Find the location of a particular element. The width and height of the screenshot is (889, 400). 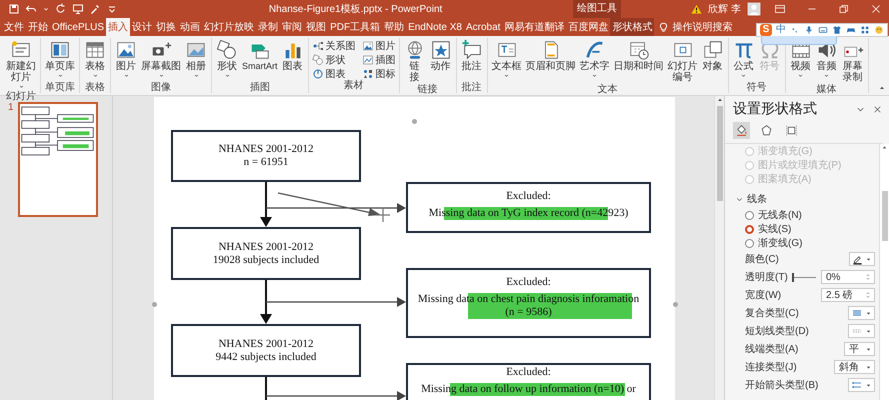

ribbon-button: 艺术字 is located at coordinates (595, 59).